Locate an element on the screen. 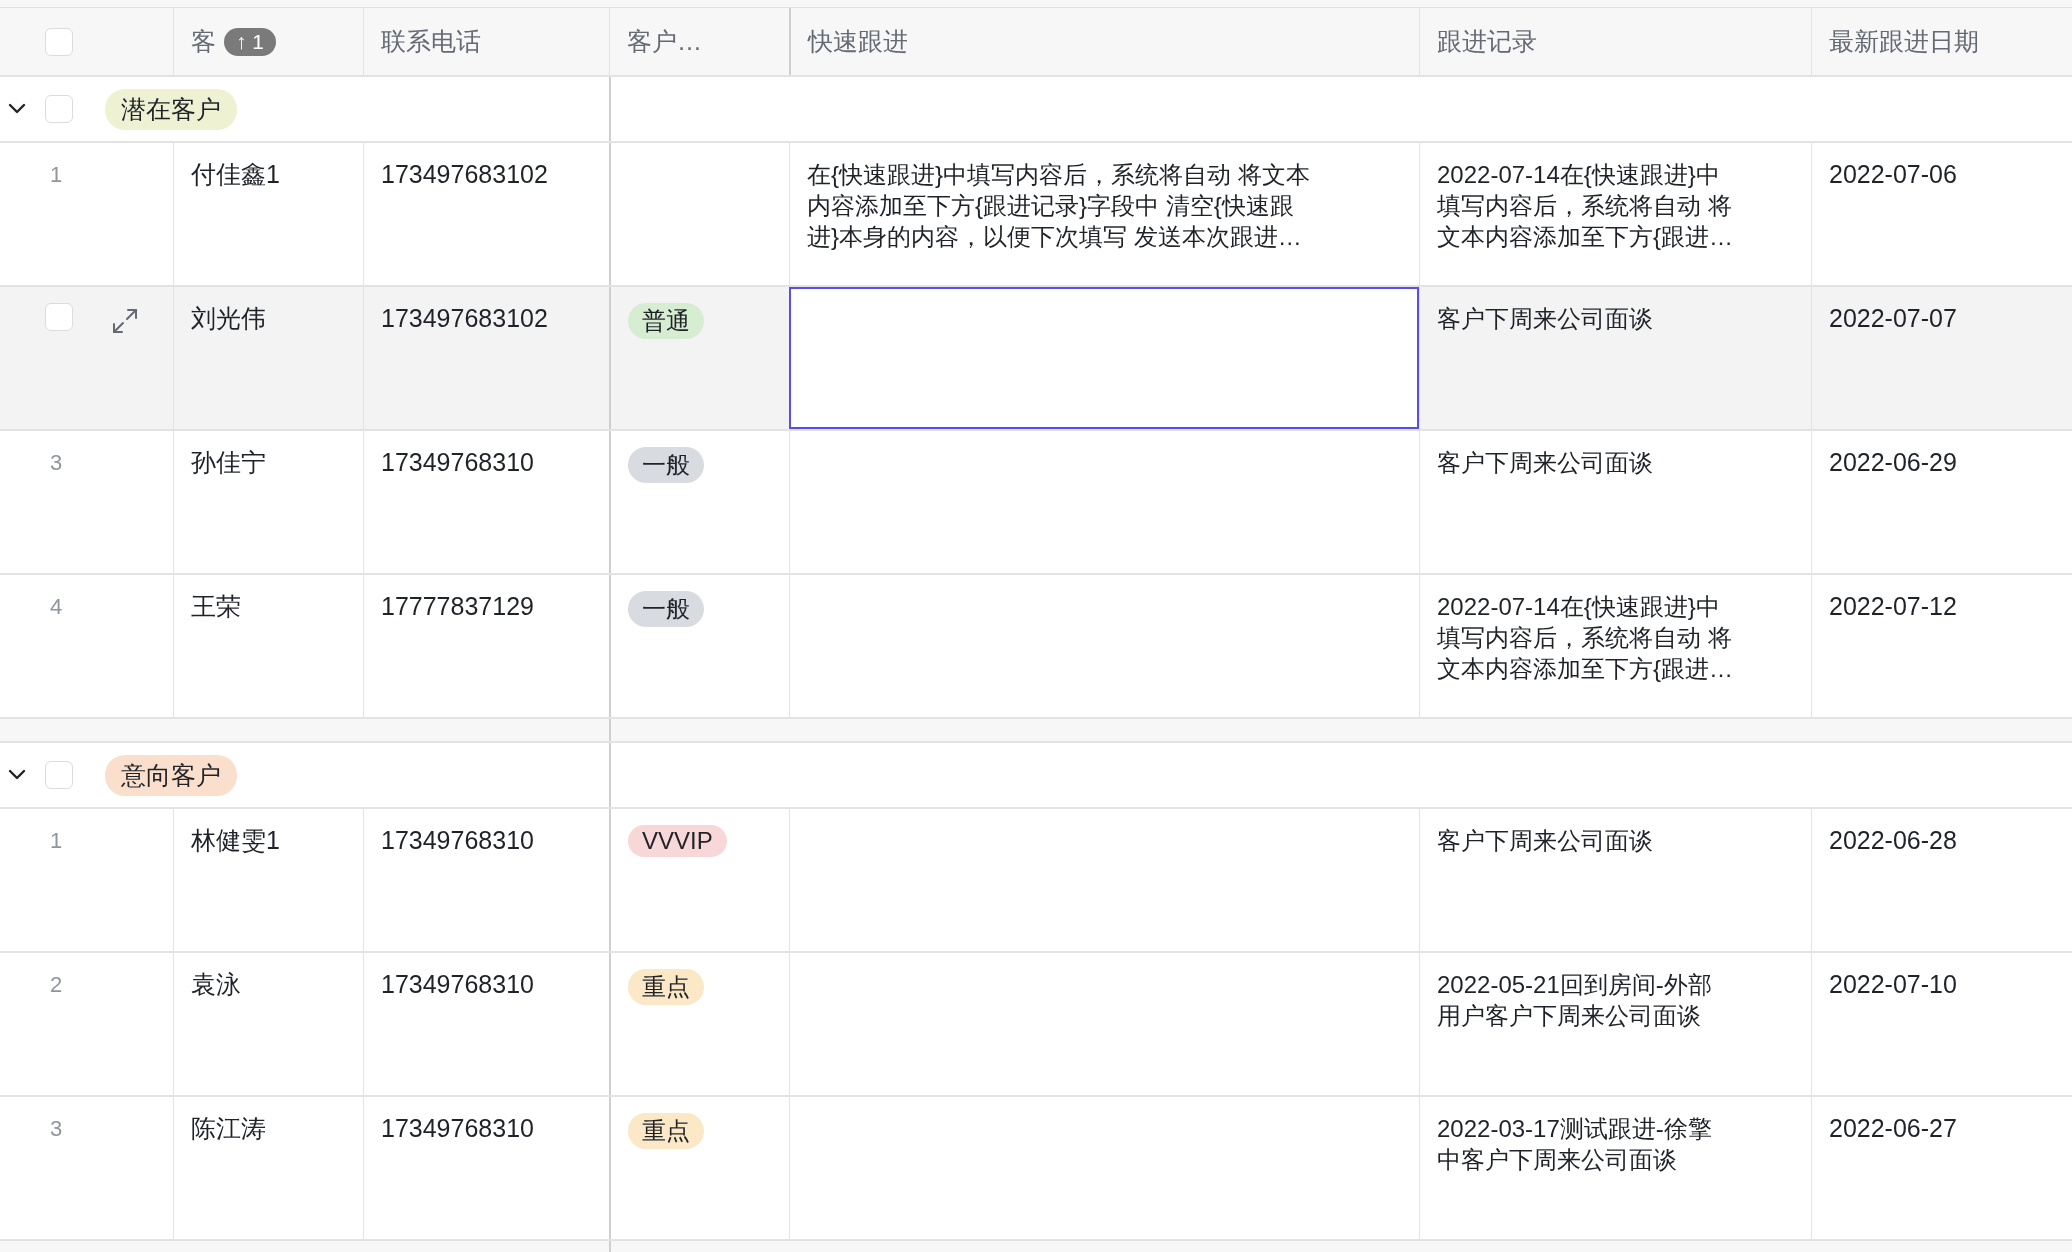 This screenshot has width=2072, height=1252. customer-name: 陈江涛 is located at coordinates (228, 1128).